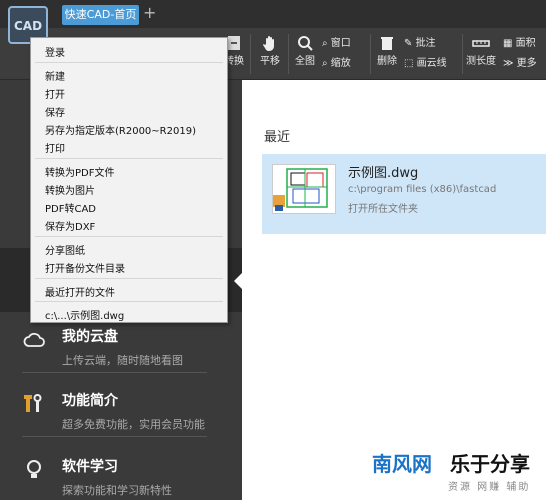 Image resolution: width=546 pixels, height=500 pixels. Describe the element at coordinates (79, 171) in the screenshot. I see `menu-item-convert-pdf: 转换为PDF文件` at that location.